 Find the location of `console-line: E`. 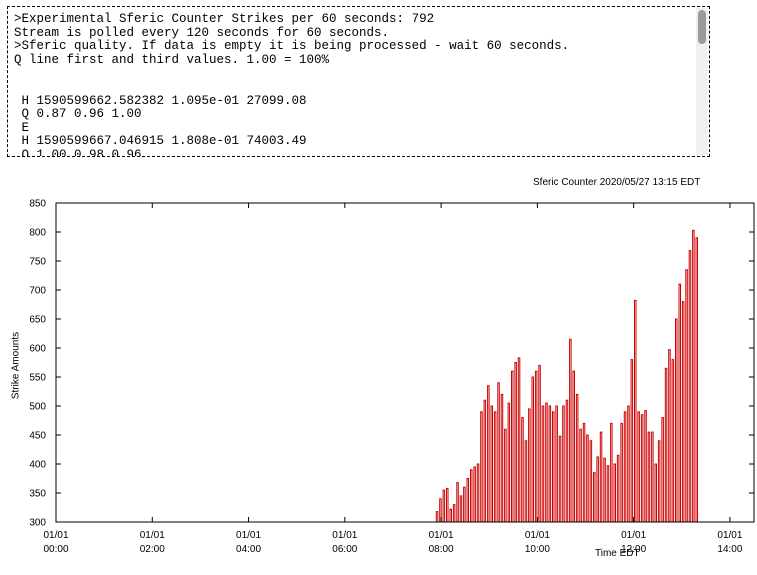

console-line: E is located at coordinates (22, 127).